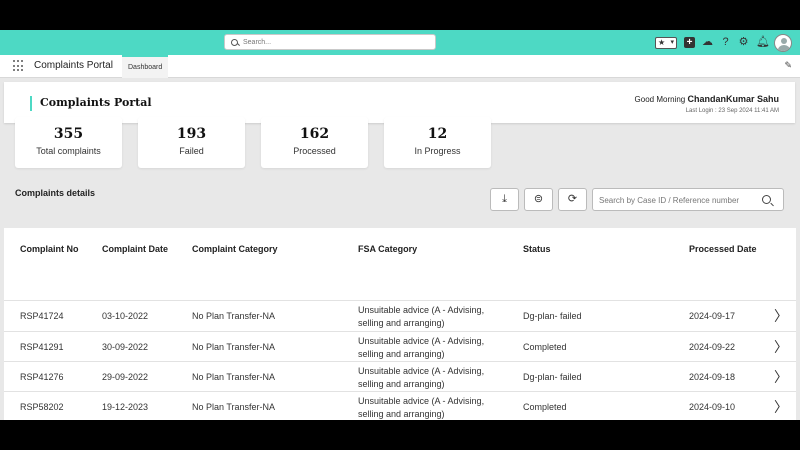 This screenshot has width=800, height=450. Describe the element at coordinates (387, 249) in the screenshot. I see `column-header-fsa-category: FSA Category` at that location.